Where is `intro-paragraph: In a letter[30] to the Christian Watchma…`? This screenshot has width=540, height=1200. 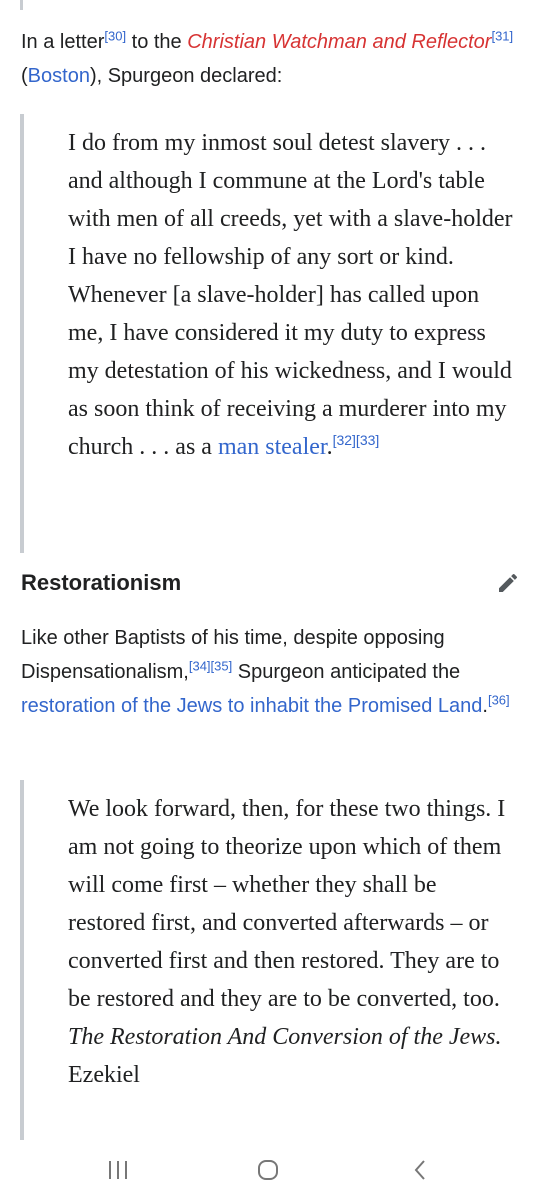
intro-paragraph: In a letter[30] to the Christian Watchma… is located at coordinates (271, 59).